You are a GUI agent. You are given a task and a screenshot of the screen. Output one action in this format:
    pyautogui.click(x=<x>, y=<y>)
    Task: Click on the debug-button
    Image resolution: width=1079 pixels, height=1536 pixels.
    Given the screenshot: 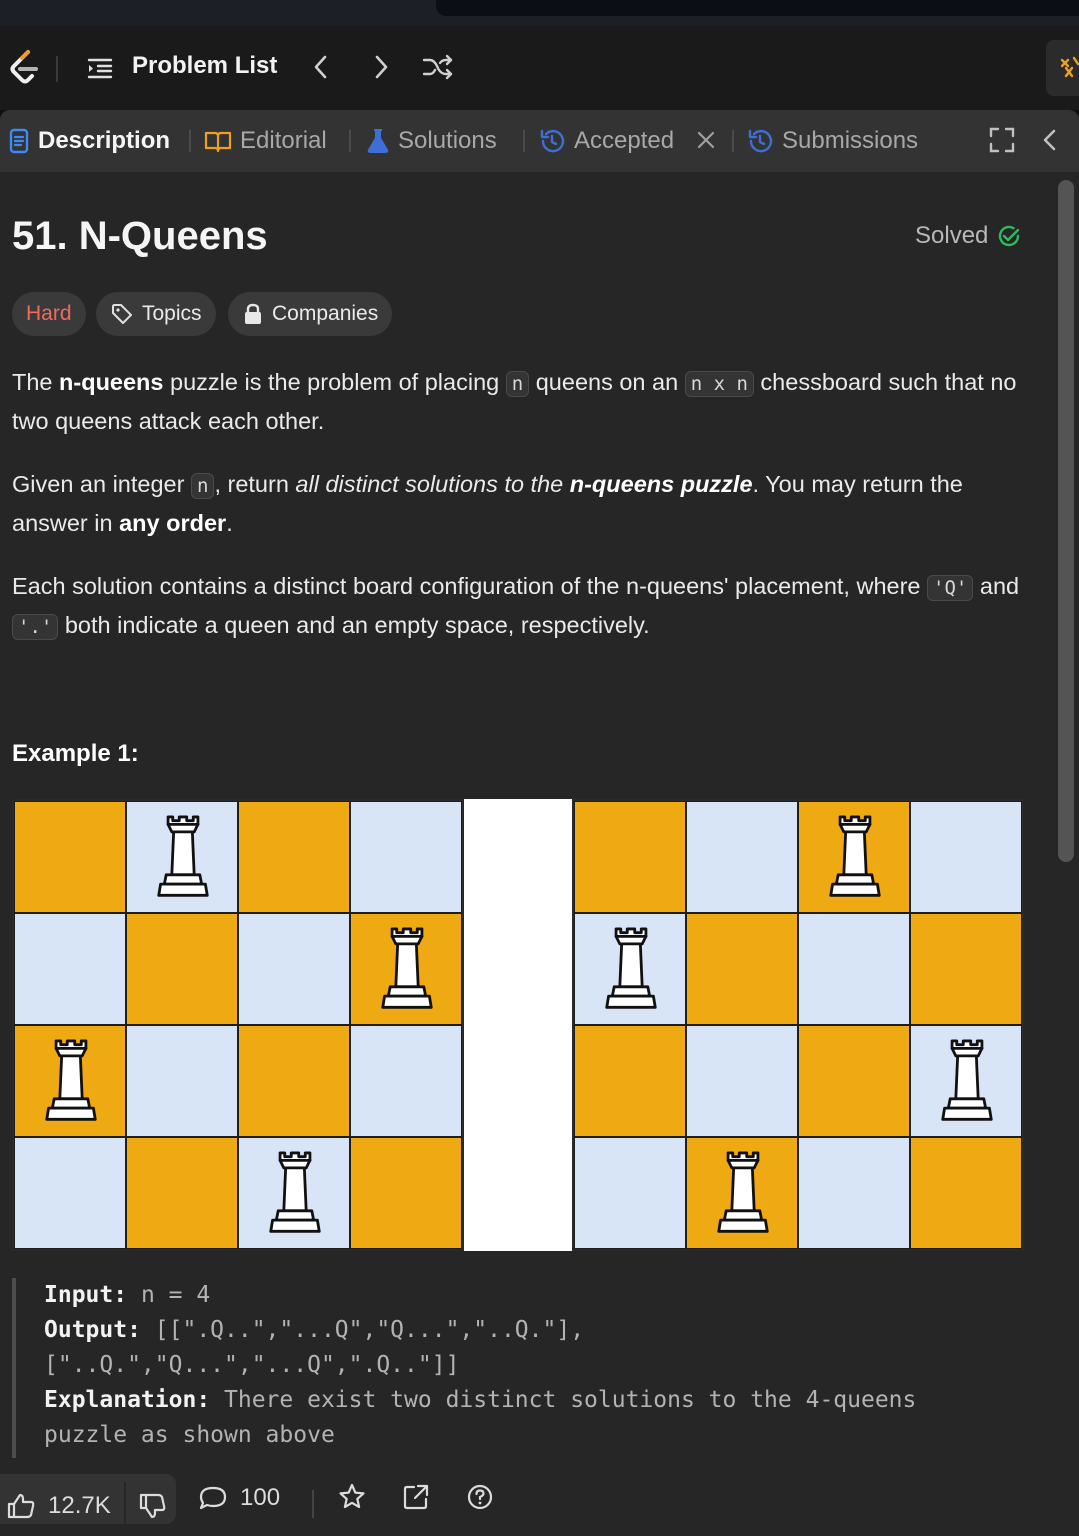 What is the action you would take?
    pyautogui.click(x=1062, y=68)
    